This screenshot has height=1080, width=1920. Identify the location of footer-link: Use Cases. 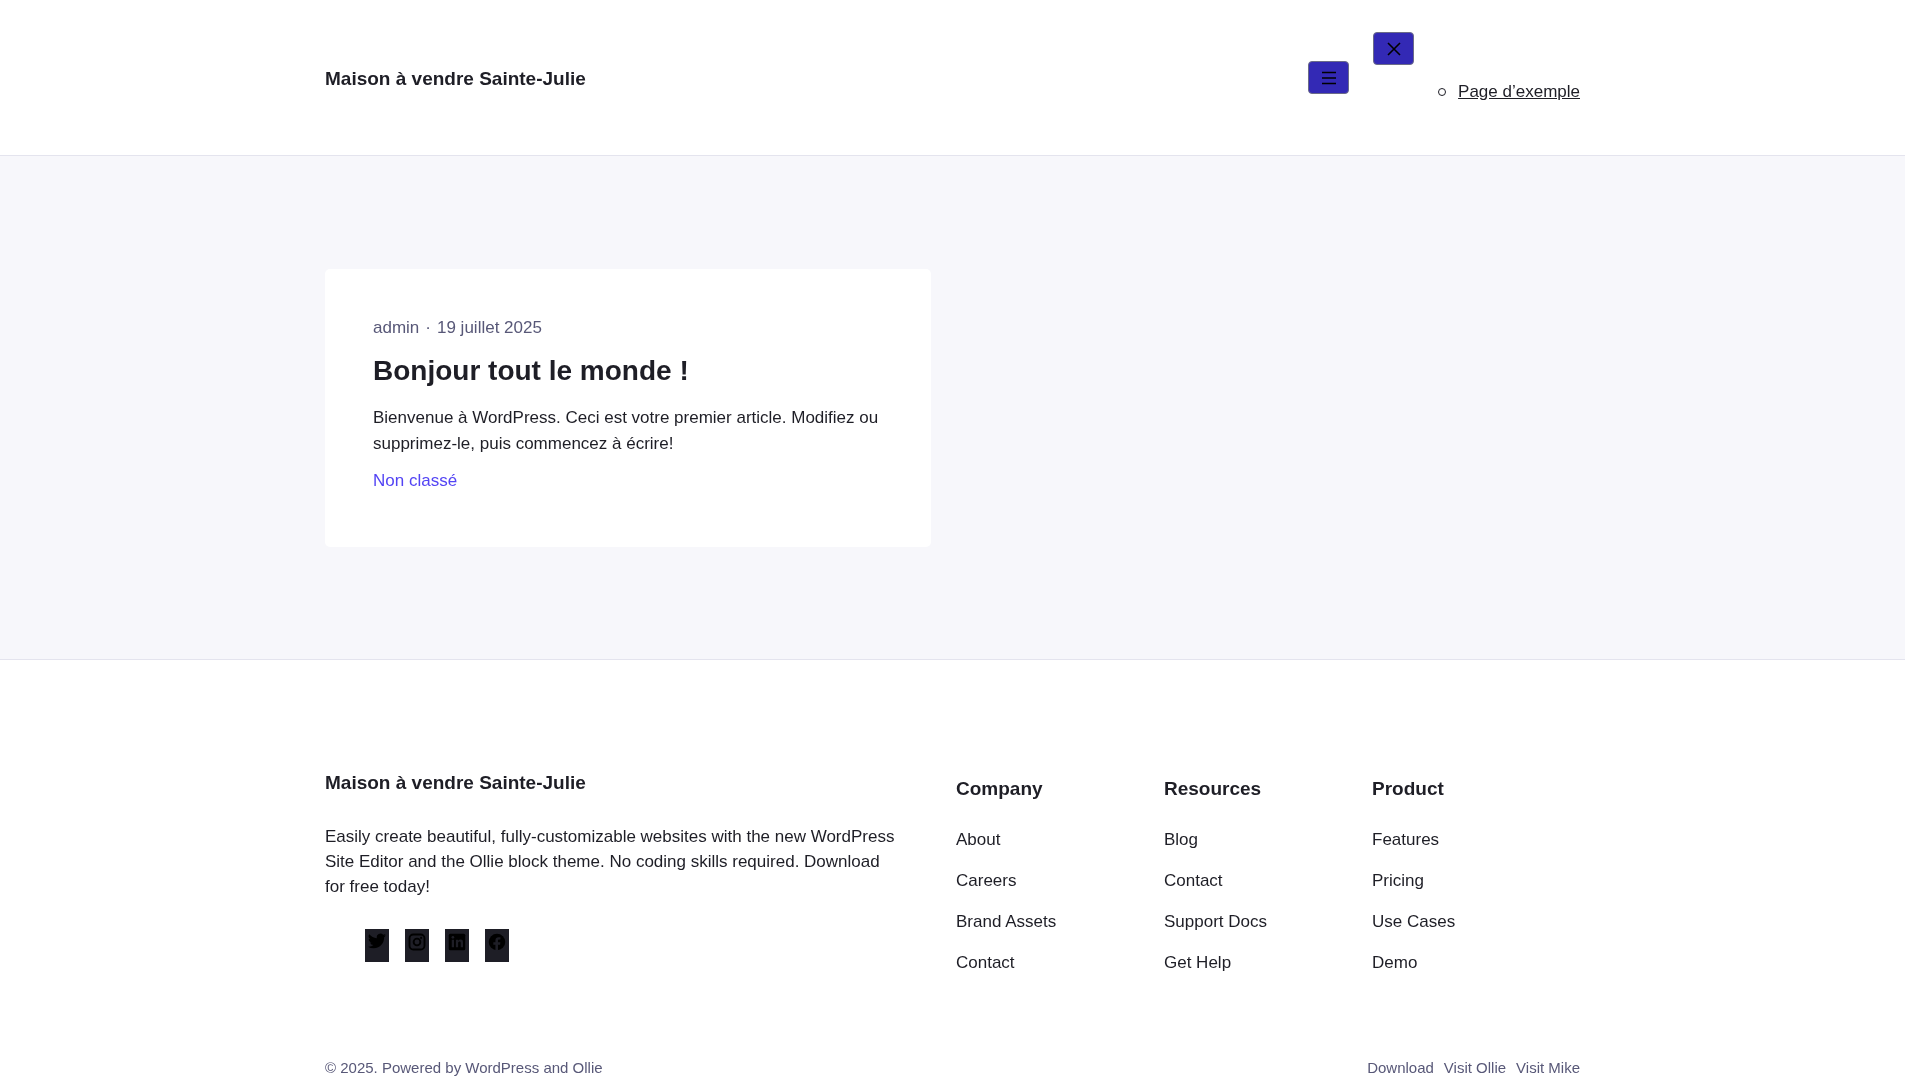
(1476, 922).